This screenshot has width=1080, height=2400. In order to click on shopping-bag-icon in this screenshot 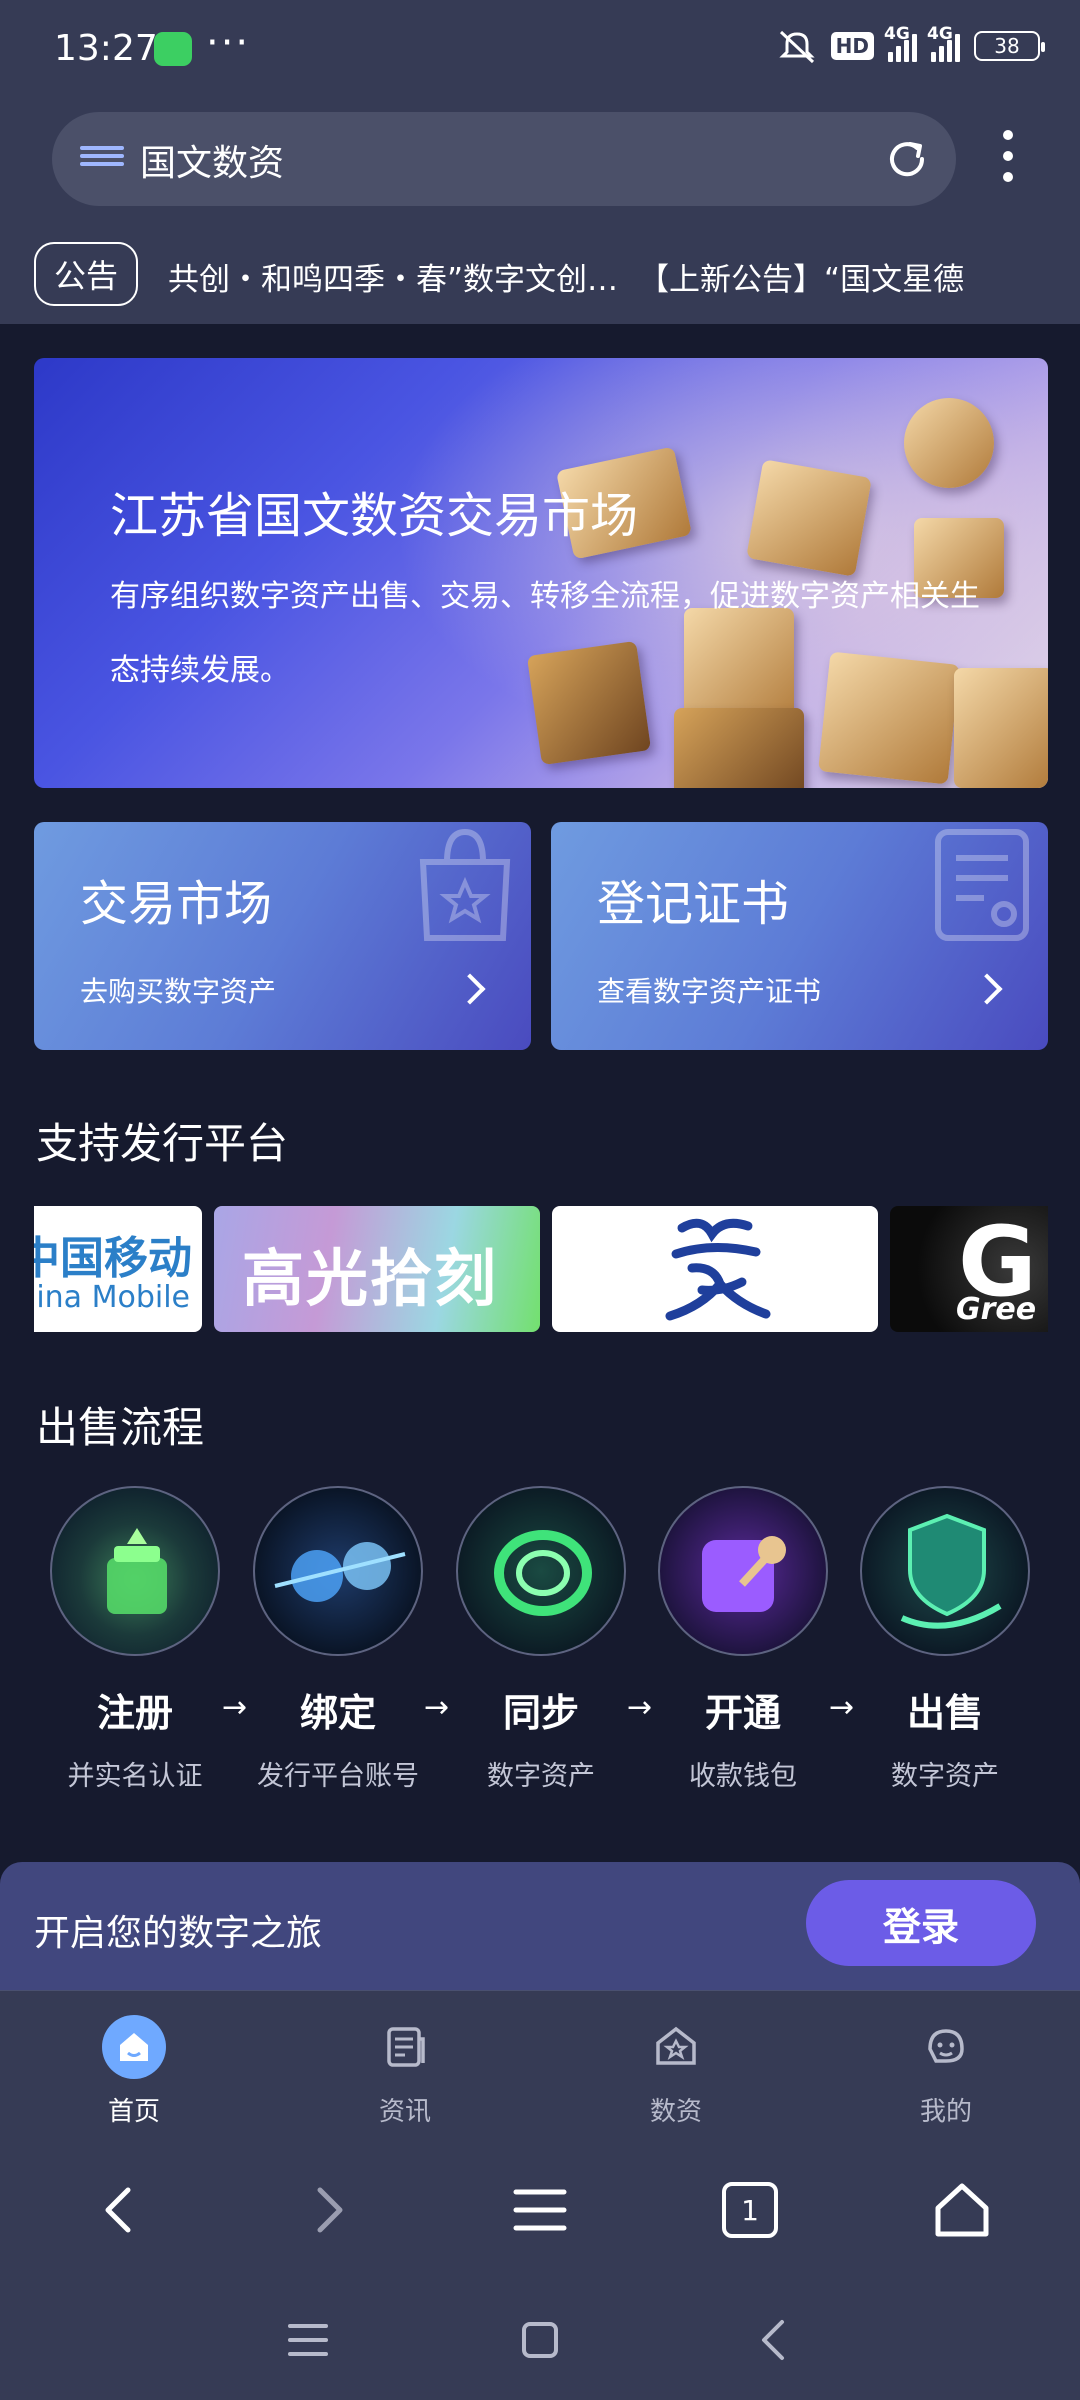, I will do `click(465, 884)`.